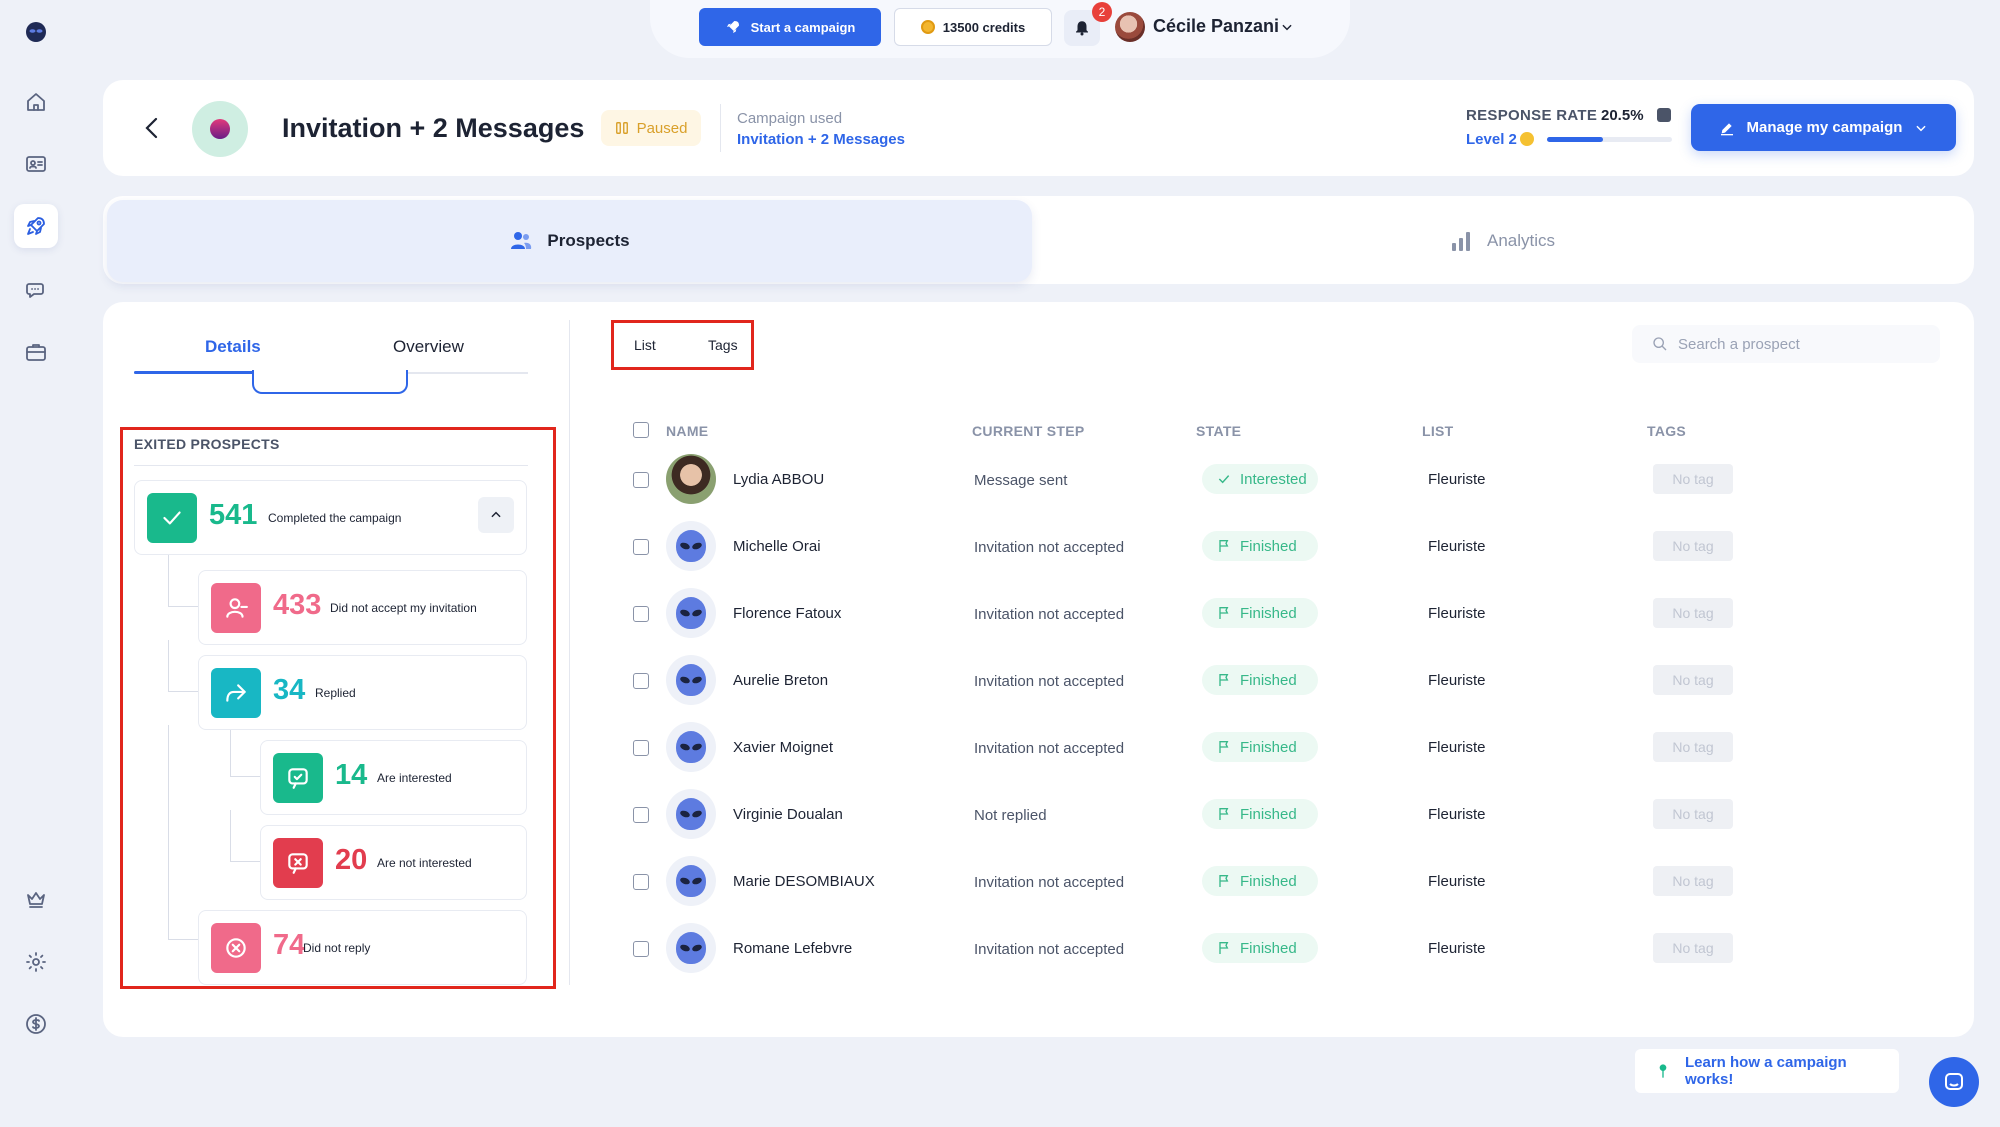 This screenshot has width=2000, height=1127. I want to click on back-arrow-icon, so click(152, 128).